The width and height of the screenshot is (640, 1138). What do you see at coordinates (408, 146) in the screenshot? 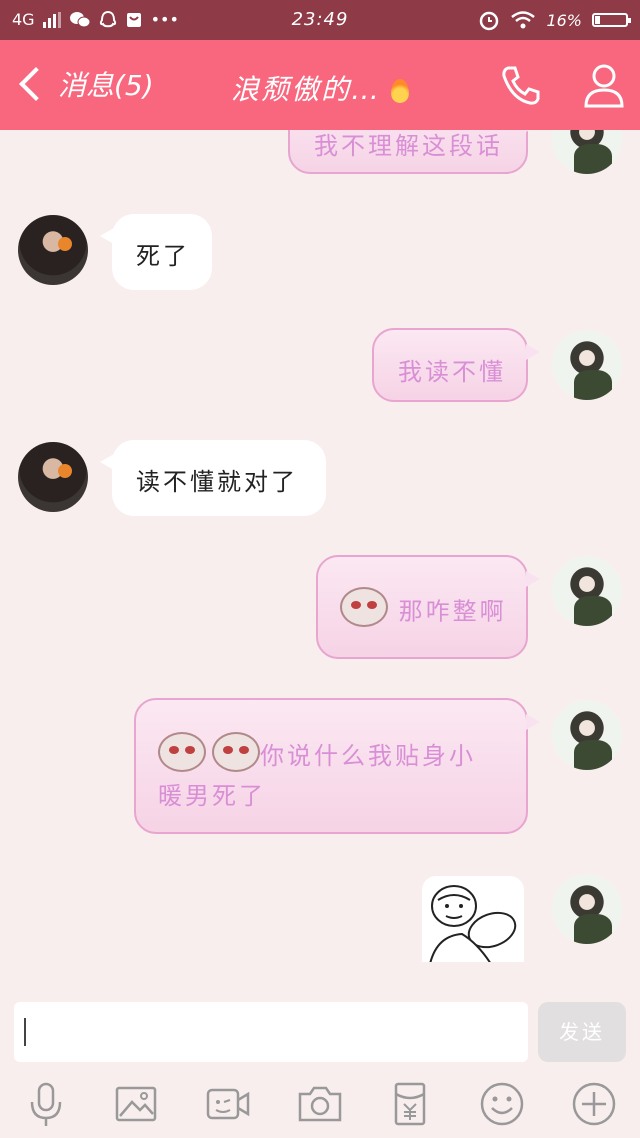
I see `message-text: 我不理解这段话` at bounding box center [408, 146].